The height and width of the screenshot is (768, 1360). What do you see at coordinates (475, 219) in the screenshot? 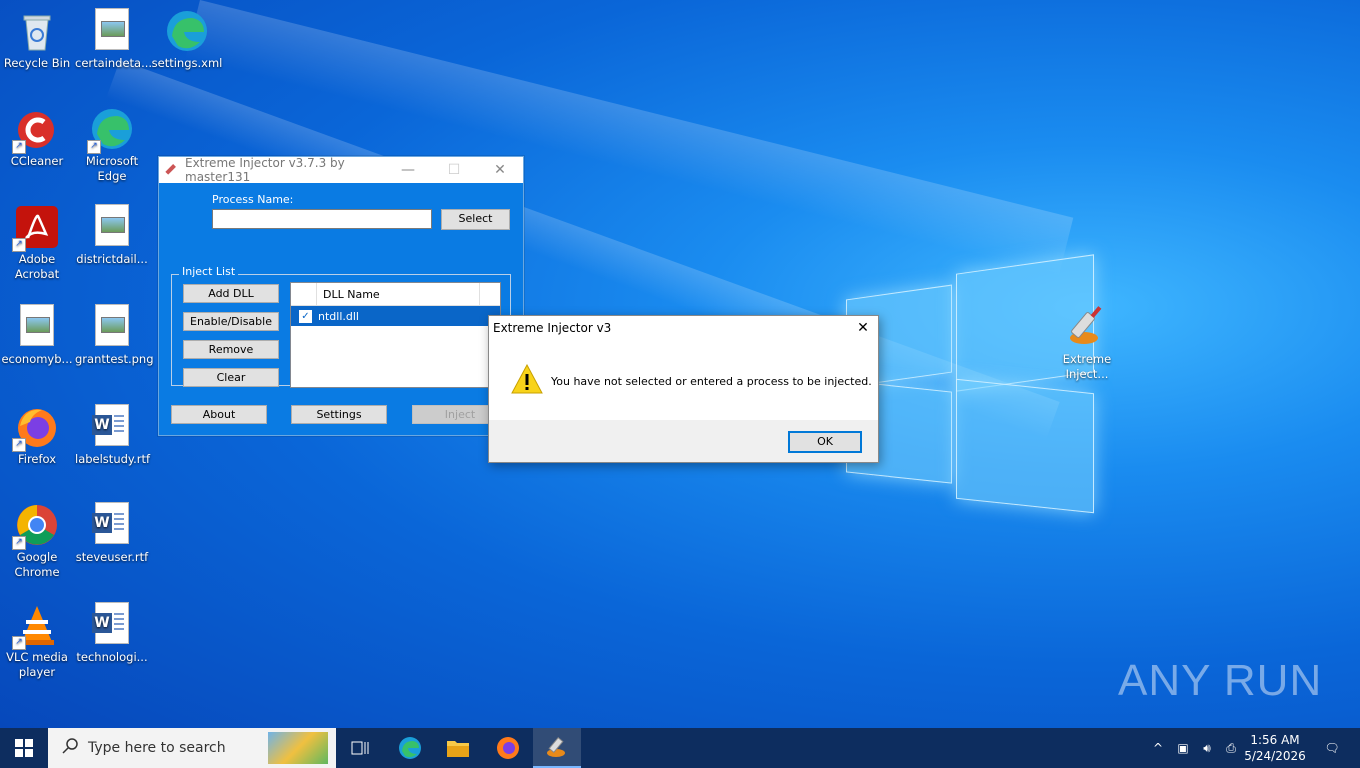
I see `select-button: Select` at bounding box center [475, 219].